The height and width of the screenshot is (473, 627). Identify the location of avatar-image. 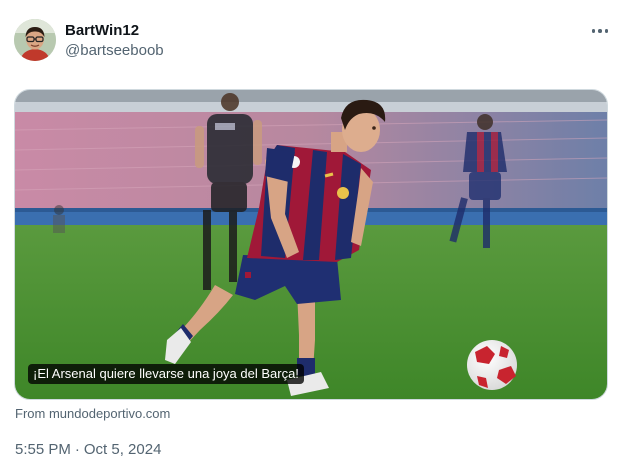
(35, 40).